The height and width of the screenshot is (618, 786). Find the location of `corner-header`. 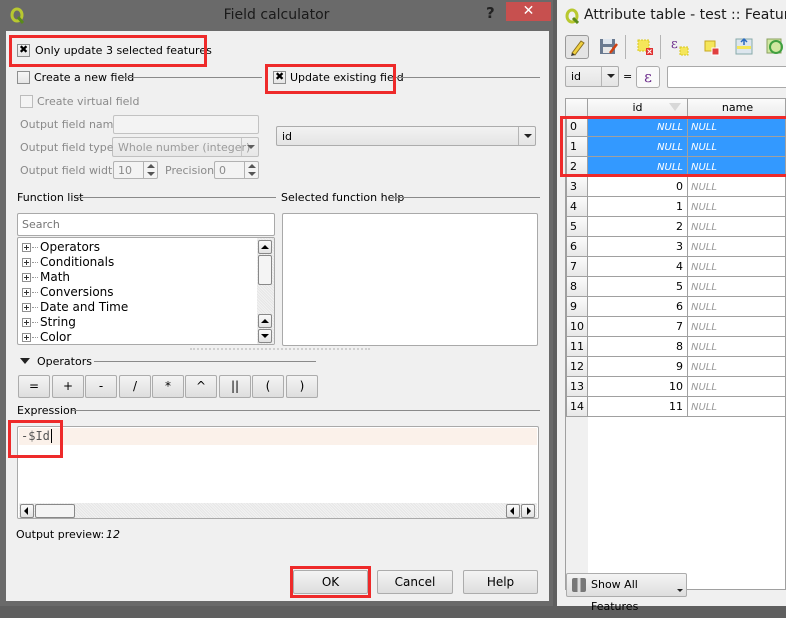

corner-header is located at coordinates (577, 108).